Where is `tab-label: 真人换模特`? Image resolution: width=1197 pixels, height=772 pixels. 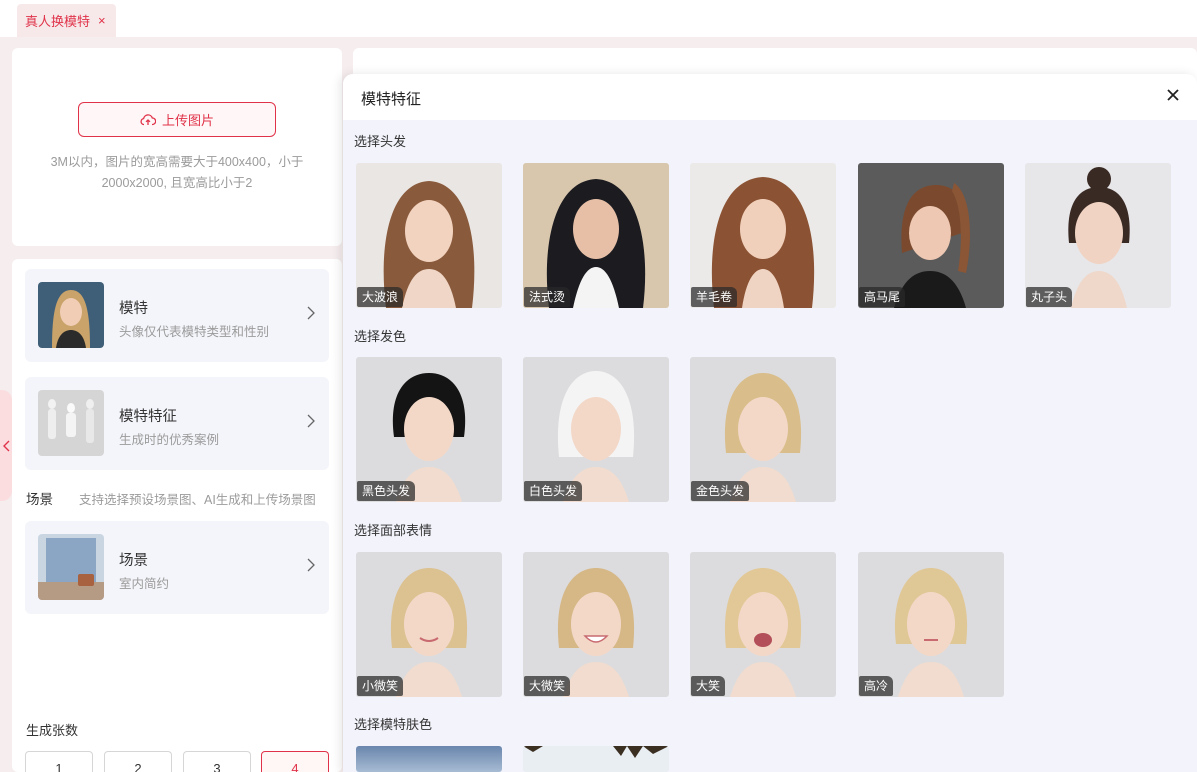
tab-label: 真人换模特 is located at coordinates (58, 21).